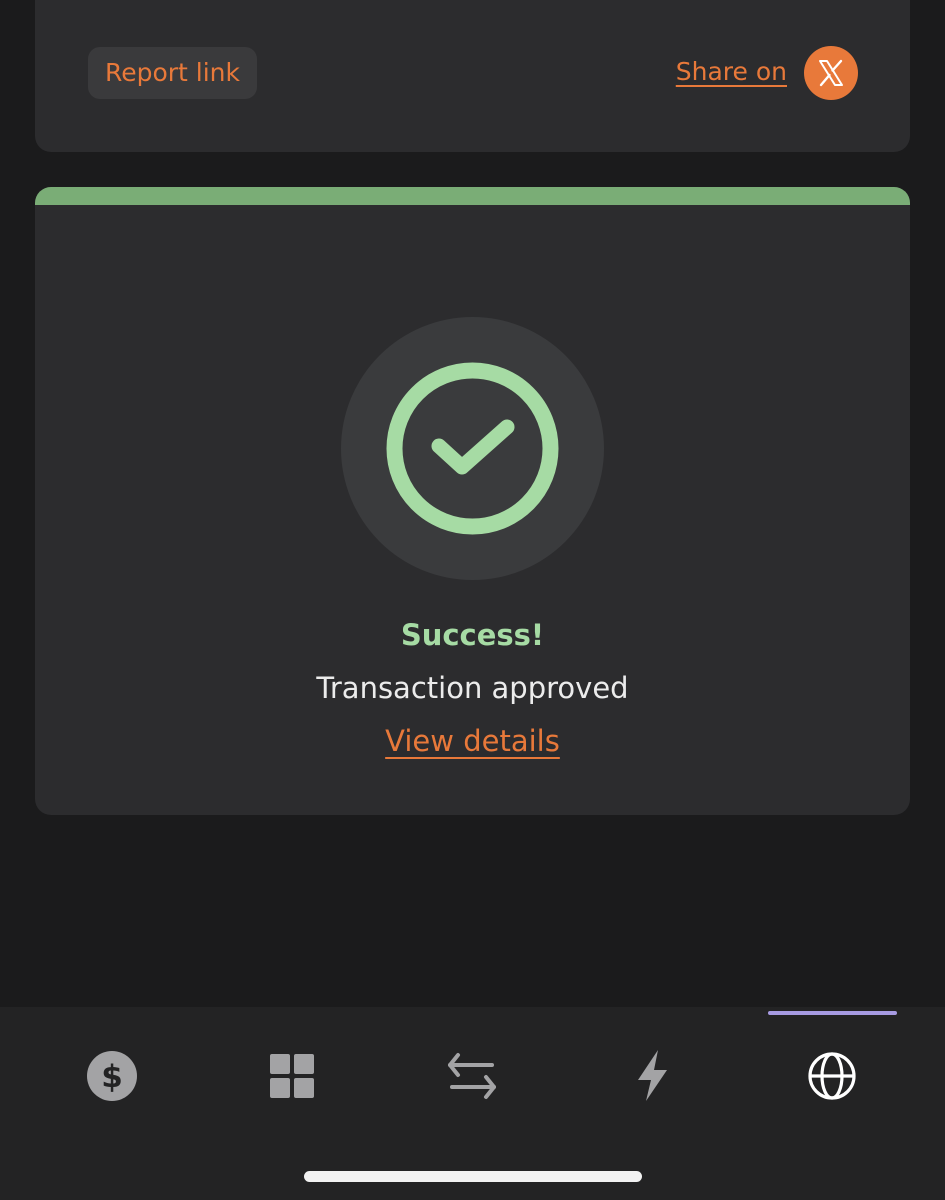 This screenshot has height=1200, width=945. Describe the element at coordinates (731, 72) in the screenshot. I see `share-on-link: Share on` at that location.